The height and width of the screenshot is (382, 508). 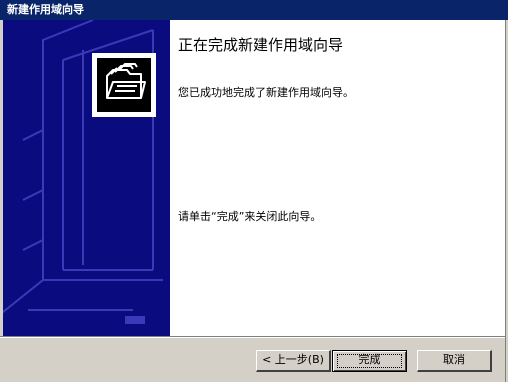 I want to click on finish-button: 完成, so click(x=369, y=361).